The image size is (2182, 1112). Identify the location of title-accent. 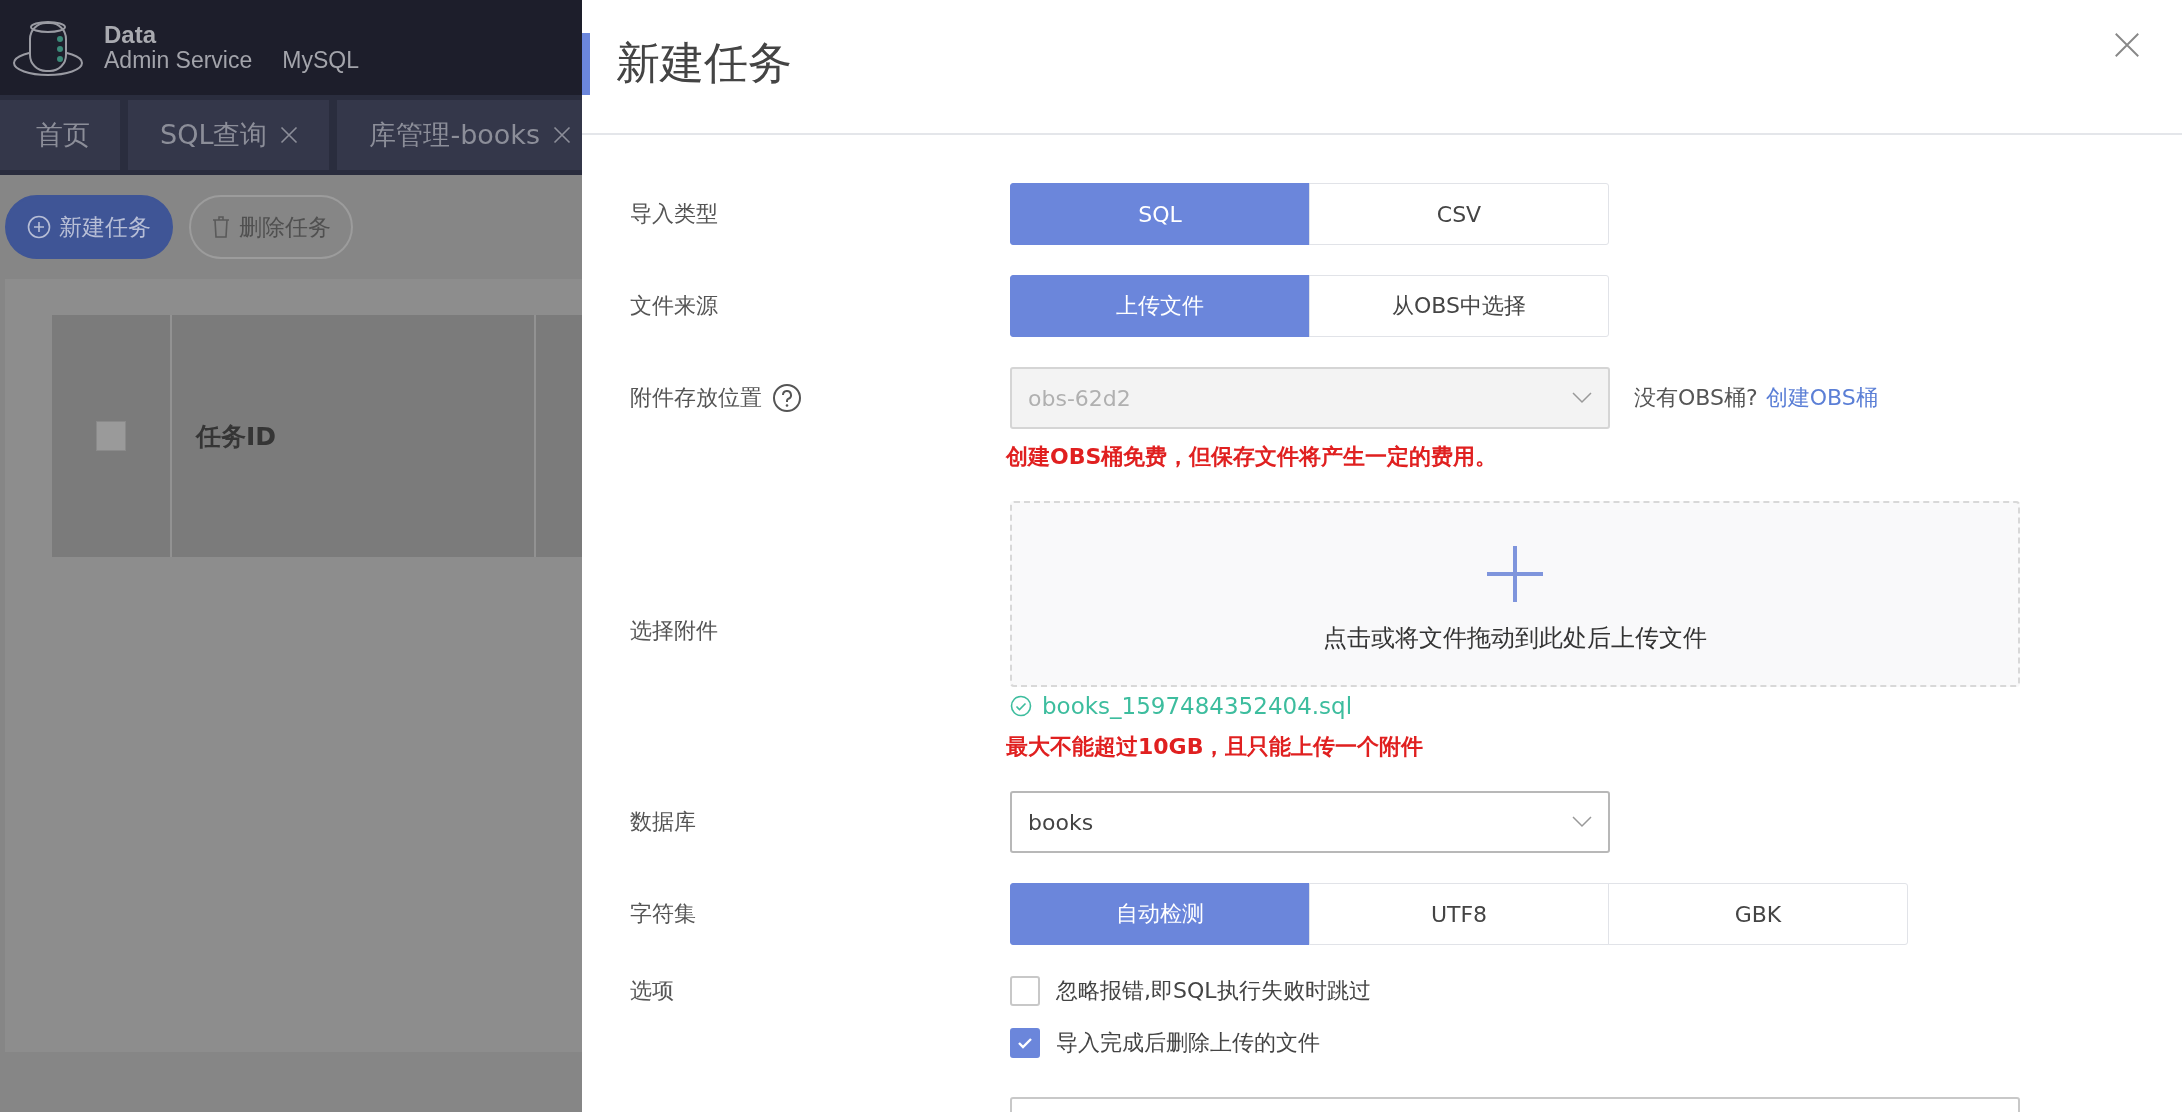
(586, 63).